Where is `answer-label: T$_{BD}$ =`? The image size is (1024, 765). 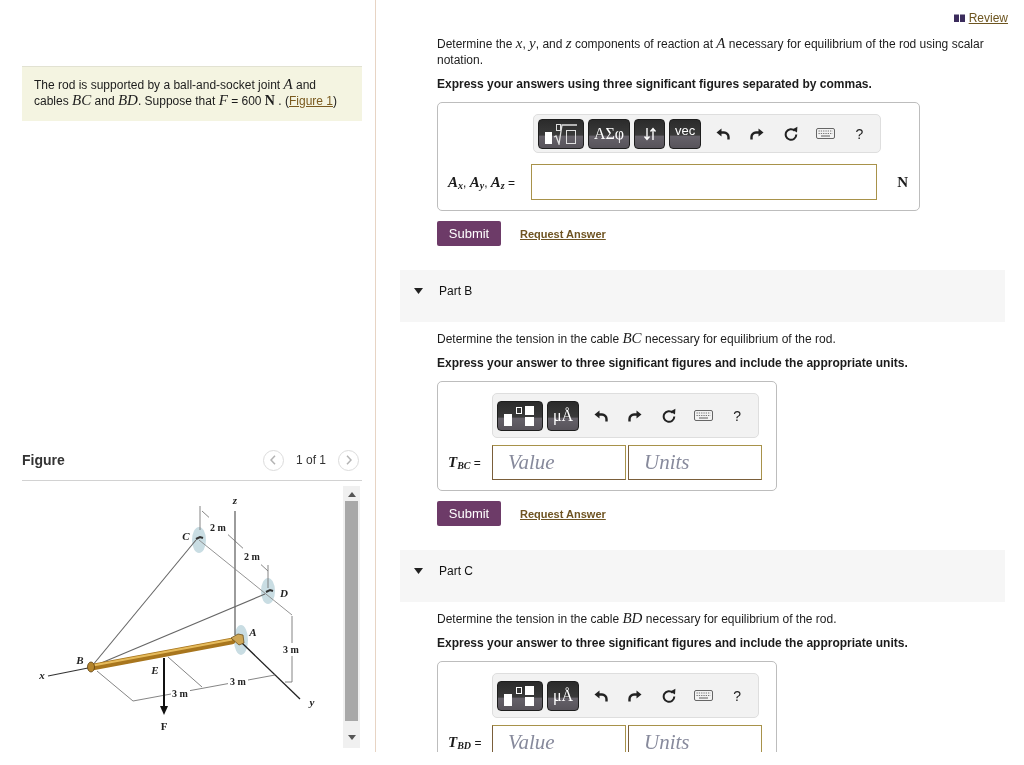
answer-label: T$_{BD}$ = is located at coordinates (465, 742).